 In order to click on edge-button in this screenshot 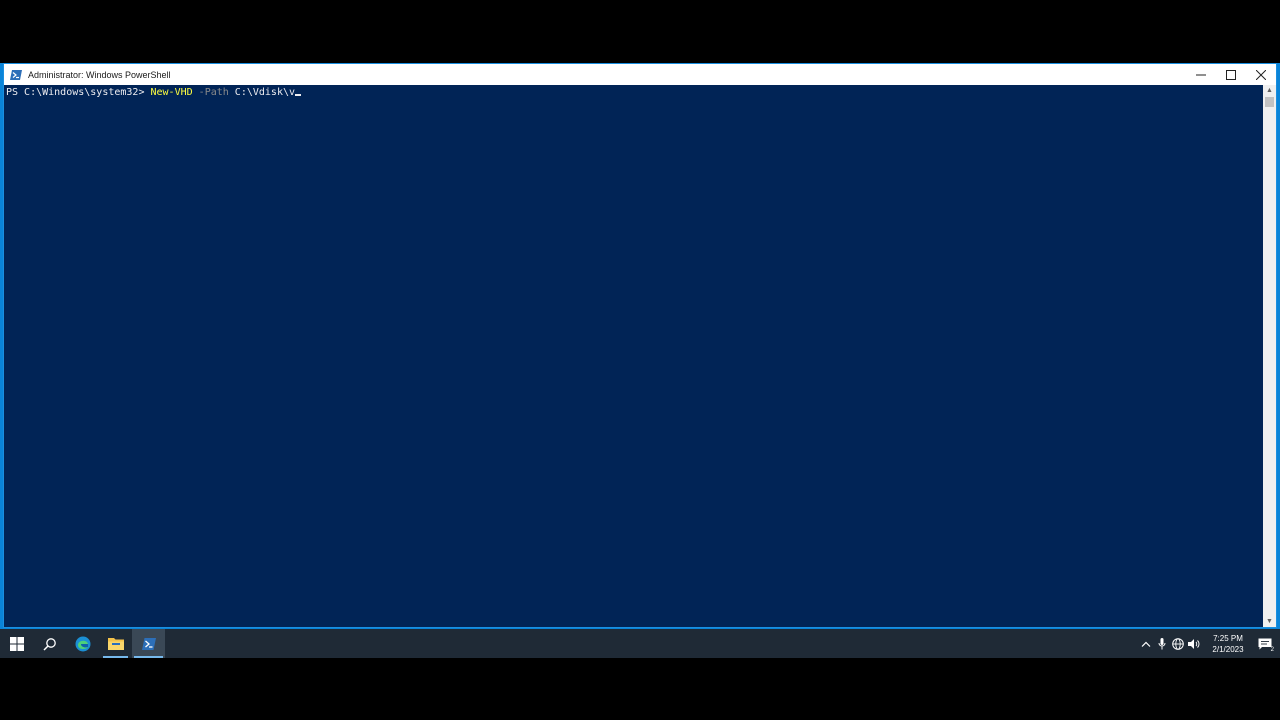, I will do `click(82, 643)`.